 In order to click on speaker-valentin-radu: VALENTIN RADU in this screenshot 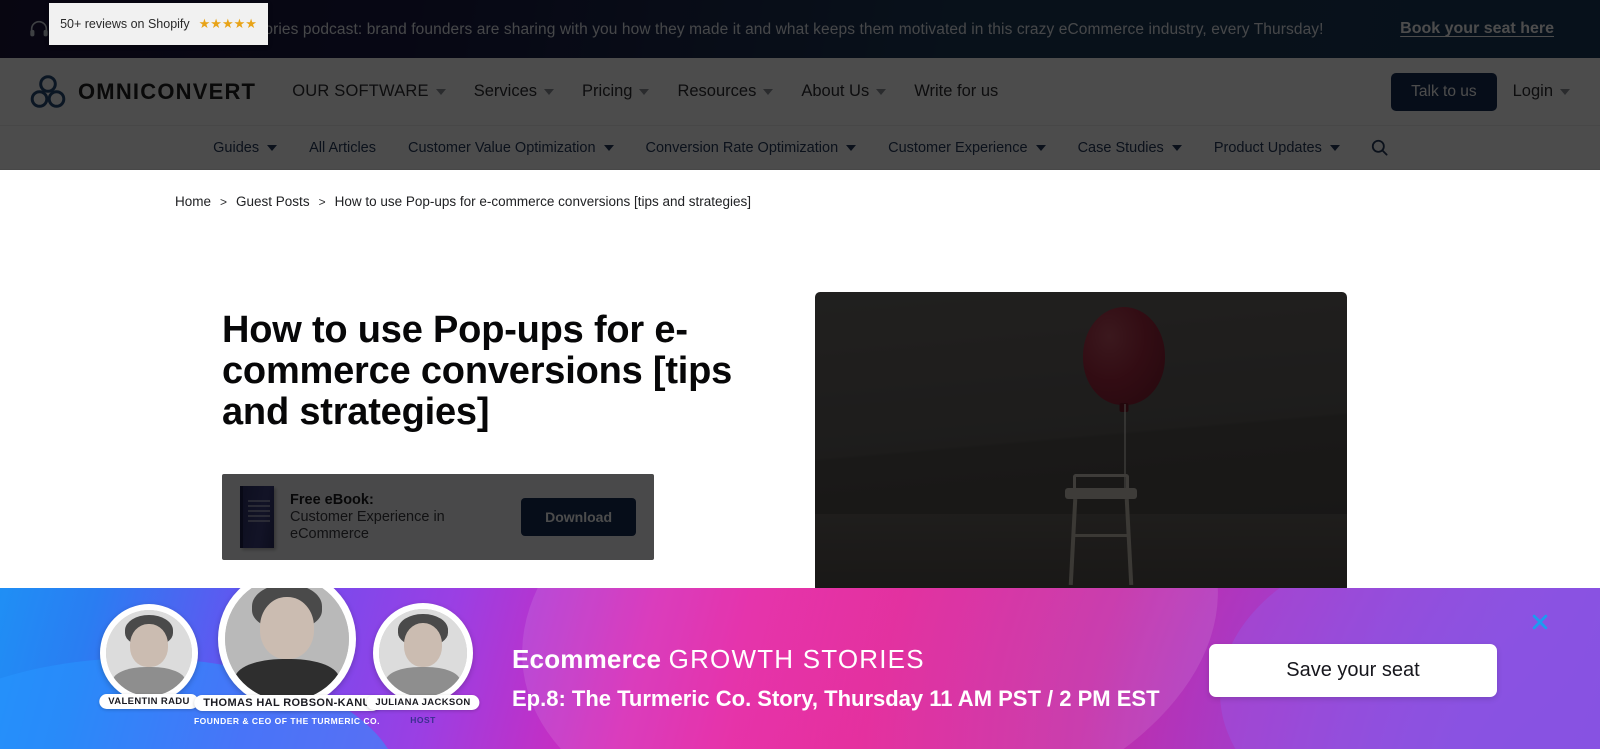, I will do `click(149, 656)`.